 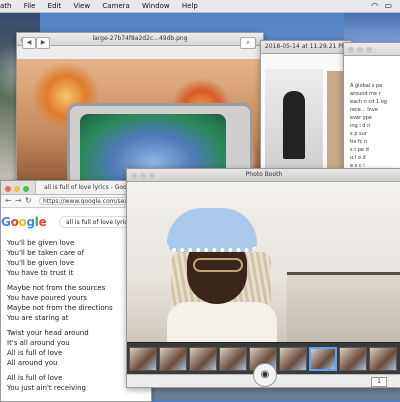 What do you see at coordinates (115, 6) in the screenshot?
I see `menu-camera: Camera` at bounding box center [115, 6].